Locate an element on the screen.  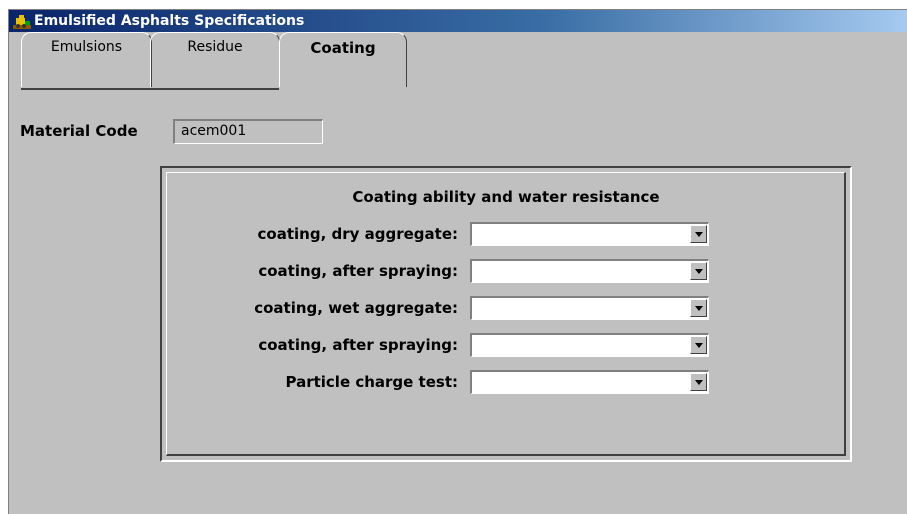
tab-strip-divider is located at coordinates (150, 89).